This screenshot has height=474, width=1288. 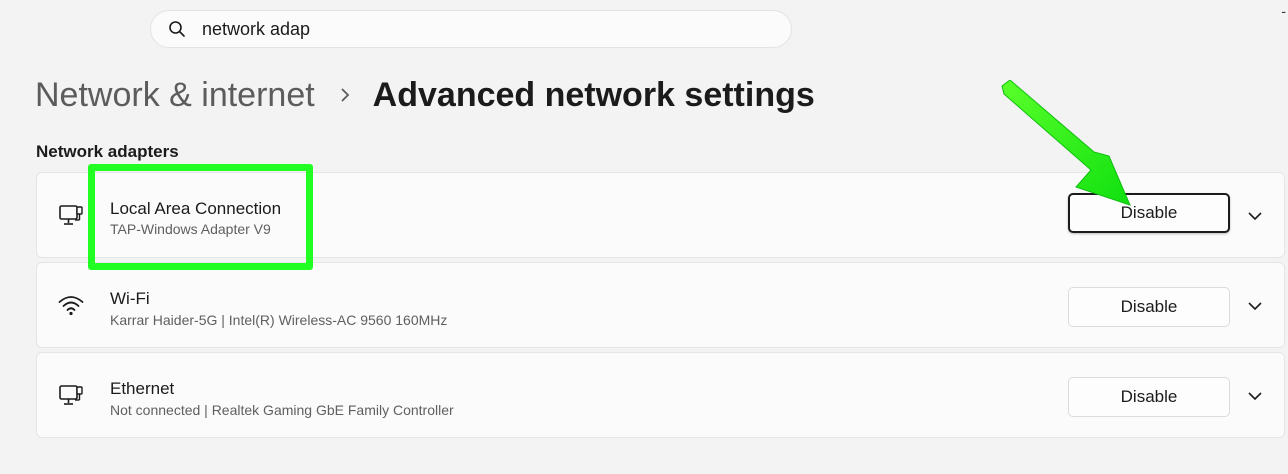 What do you see at coordinates (130, 298) in the screenshot?
I see `adapter-name: Wi-Fi` at bounding box center [130, 298].